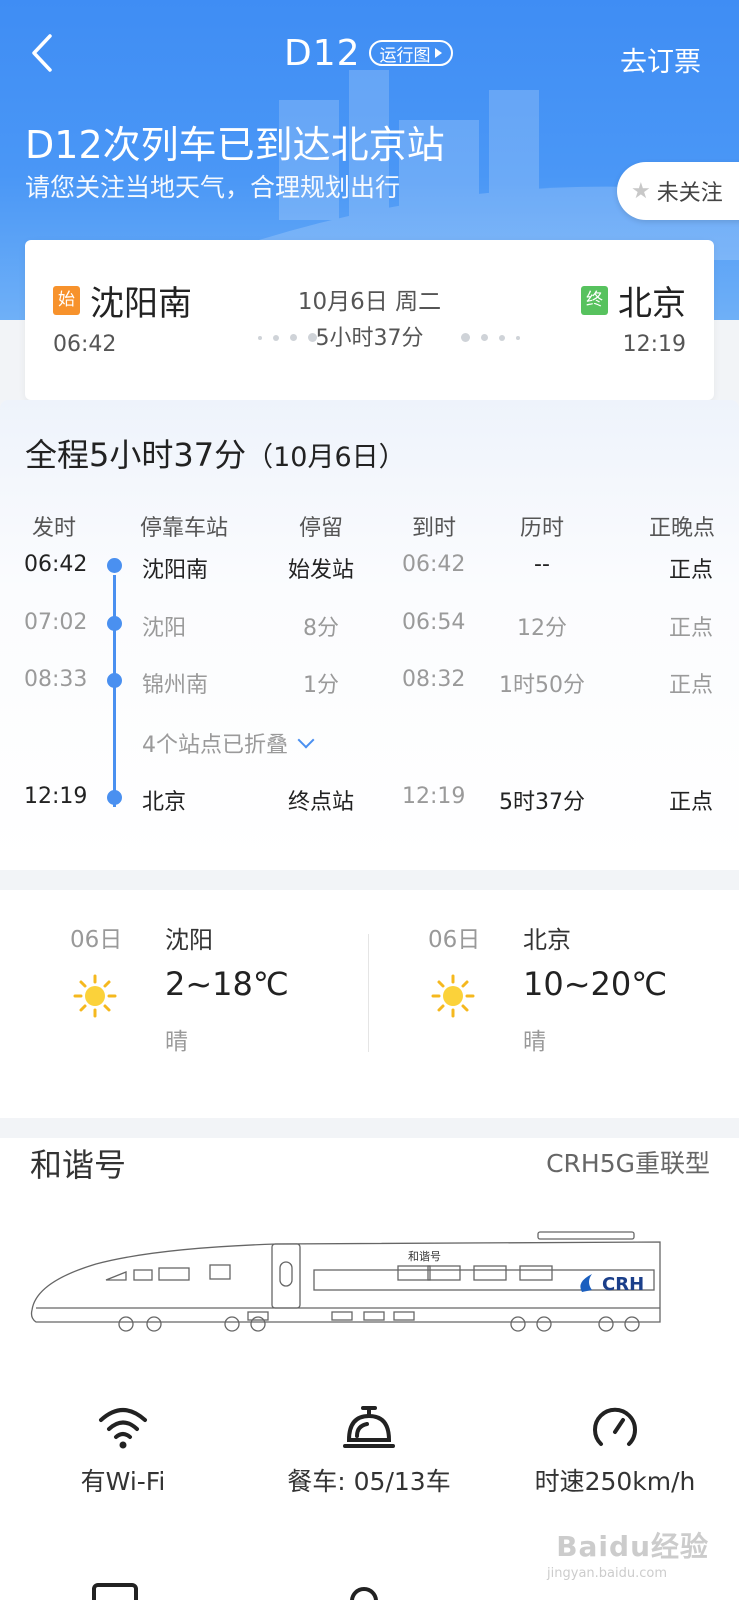 This screenshot has width=739, height=1600. I want to click on depart-time: 08:33, so click(56, 679).